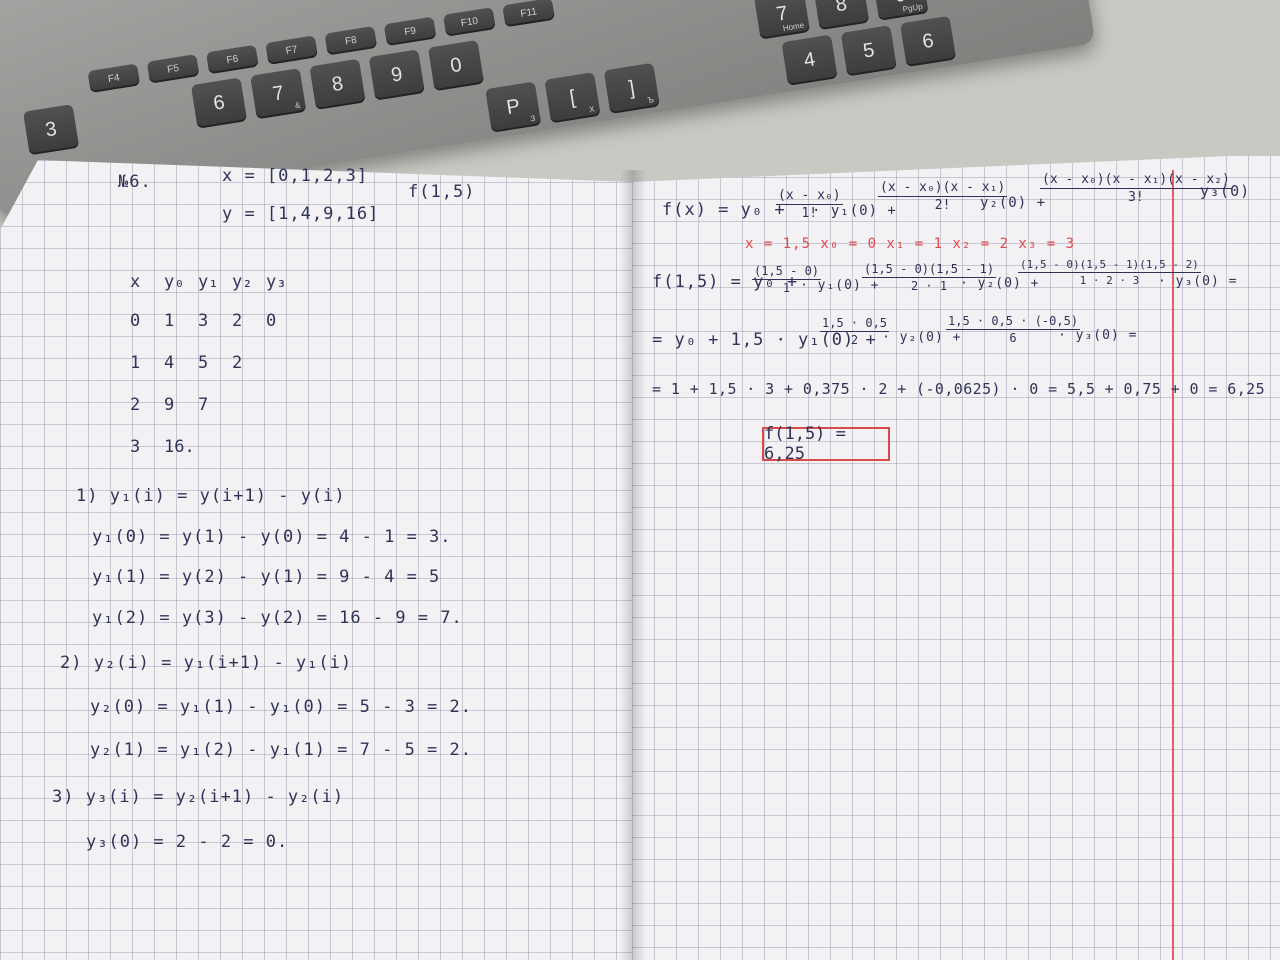 The height and width of the screenshot is (960, 1280). I want to click on step-line: 1) y₁(i) = y(i+1) - y(i), so click(211, 496).